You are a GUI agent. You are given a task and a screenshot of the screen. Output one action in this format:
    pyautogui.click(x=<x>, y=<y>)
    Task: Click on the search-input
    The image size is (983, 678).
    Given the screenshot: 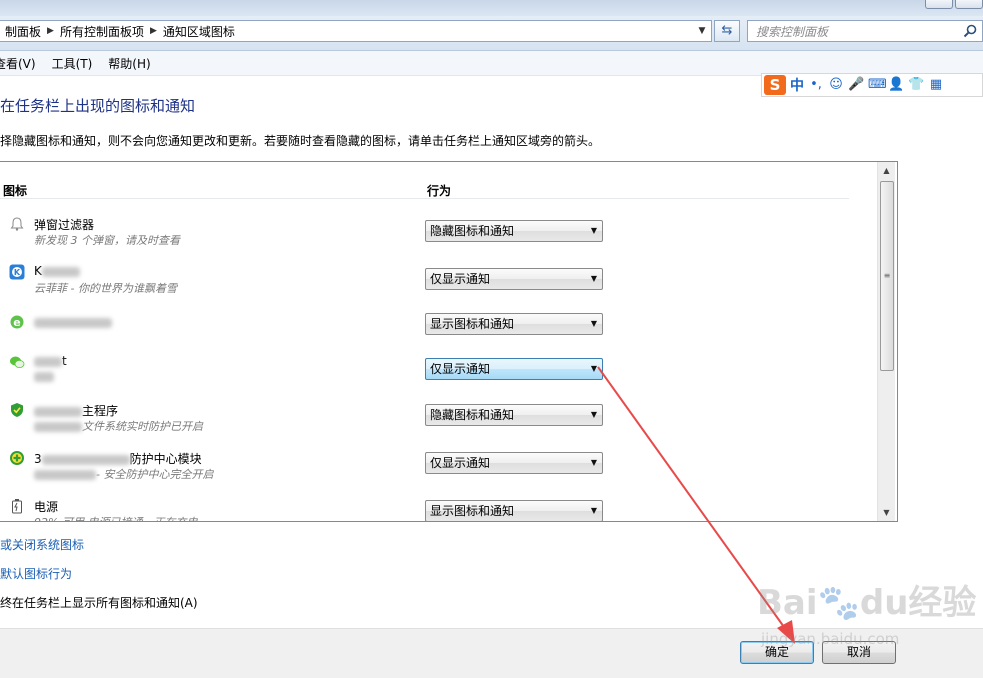 What is the action you would take?
    pyautogui.click(x=856, y=32)
    